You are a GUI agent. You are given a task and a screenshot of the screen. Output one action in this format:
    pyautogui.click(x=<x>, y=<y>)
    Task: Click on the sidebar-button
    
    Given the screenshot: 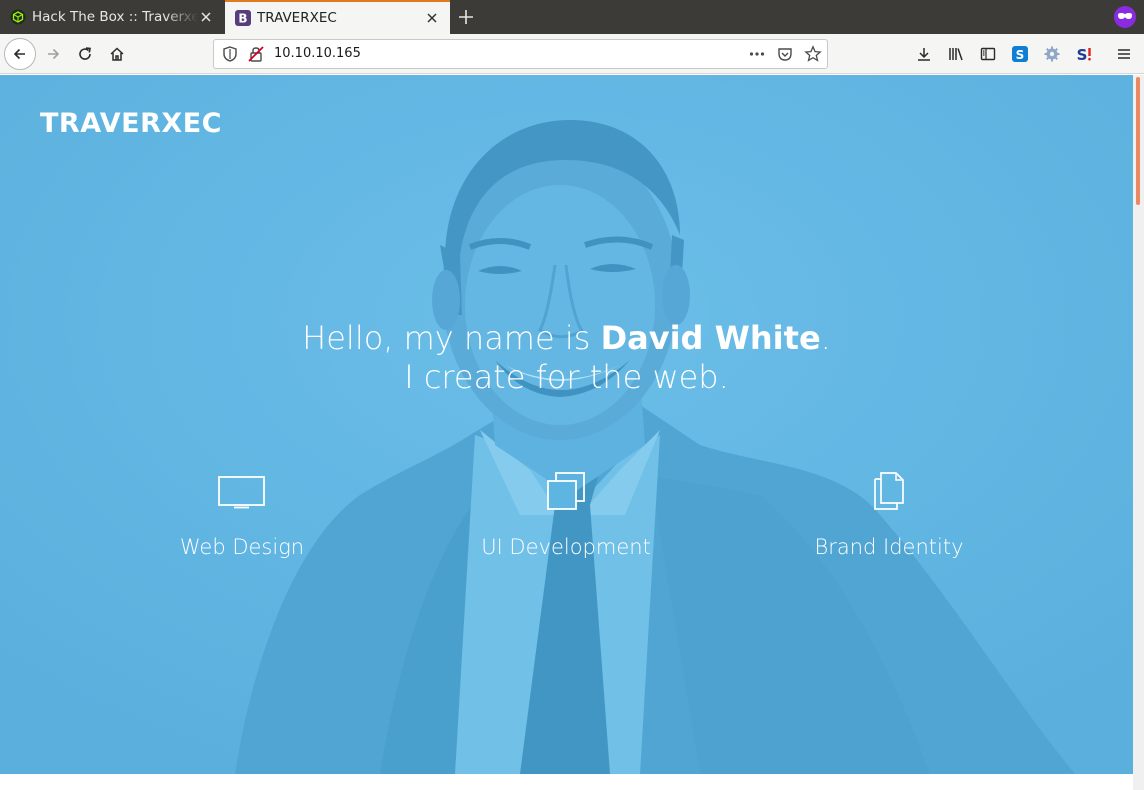 What is the action you would take?
    pyautogui.click(x=988, y=54)
    